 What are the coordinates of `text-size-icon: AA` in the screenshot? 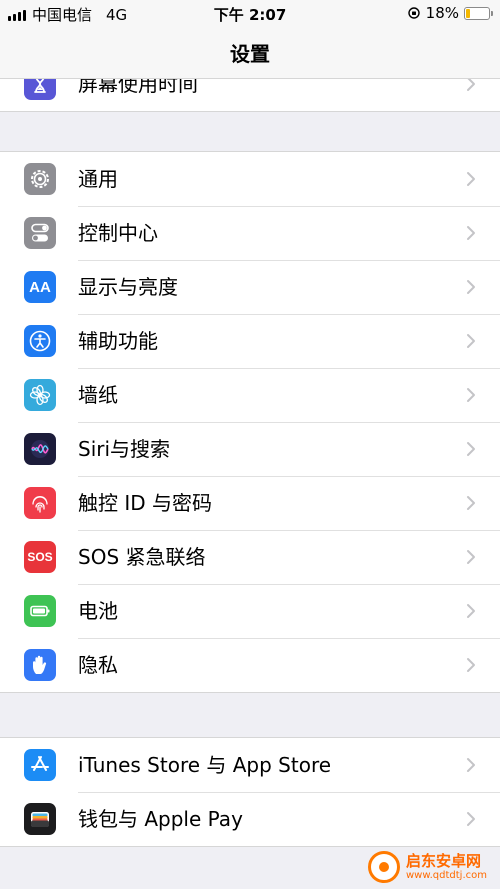 It's located at (40, 287).